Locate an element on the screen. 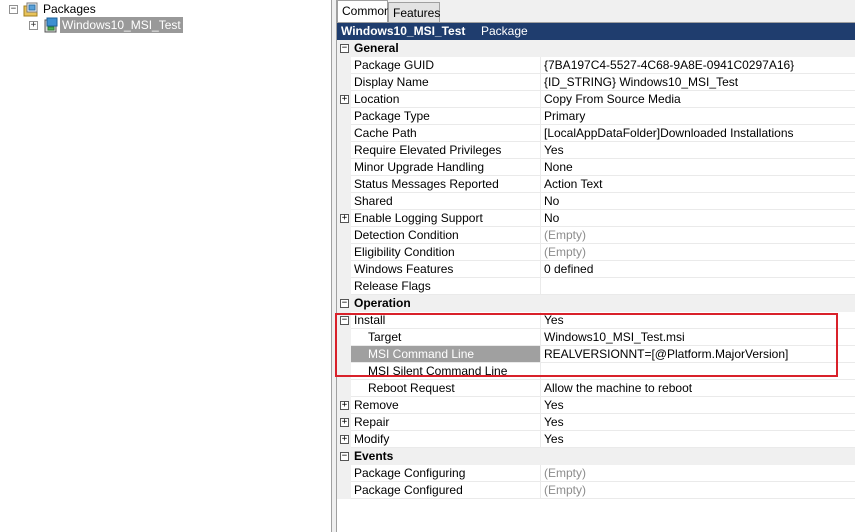 The image size is (855, 532). property-name: Location is located at coordinates (446, 99).